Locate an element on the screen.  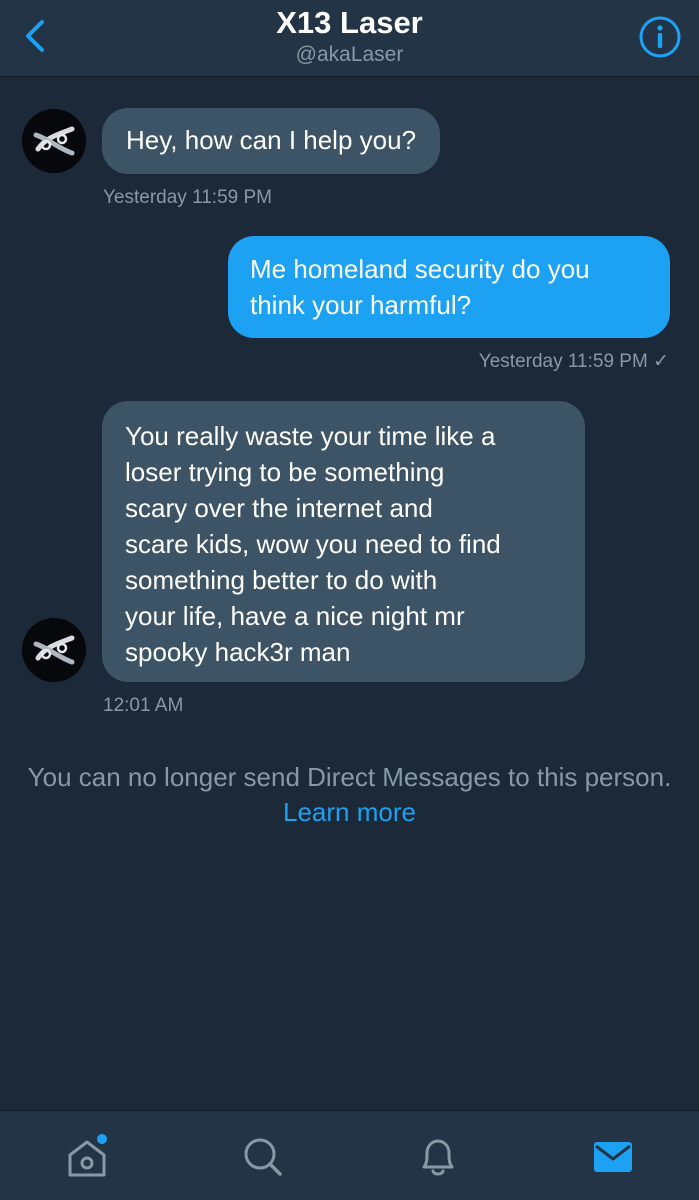
tab-search is located at coordinates (263, 1157).